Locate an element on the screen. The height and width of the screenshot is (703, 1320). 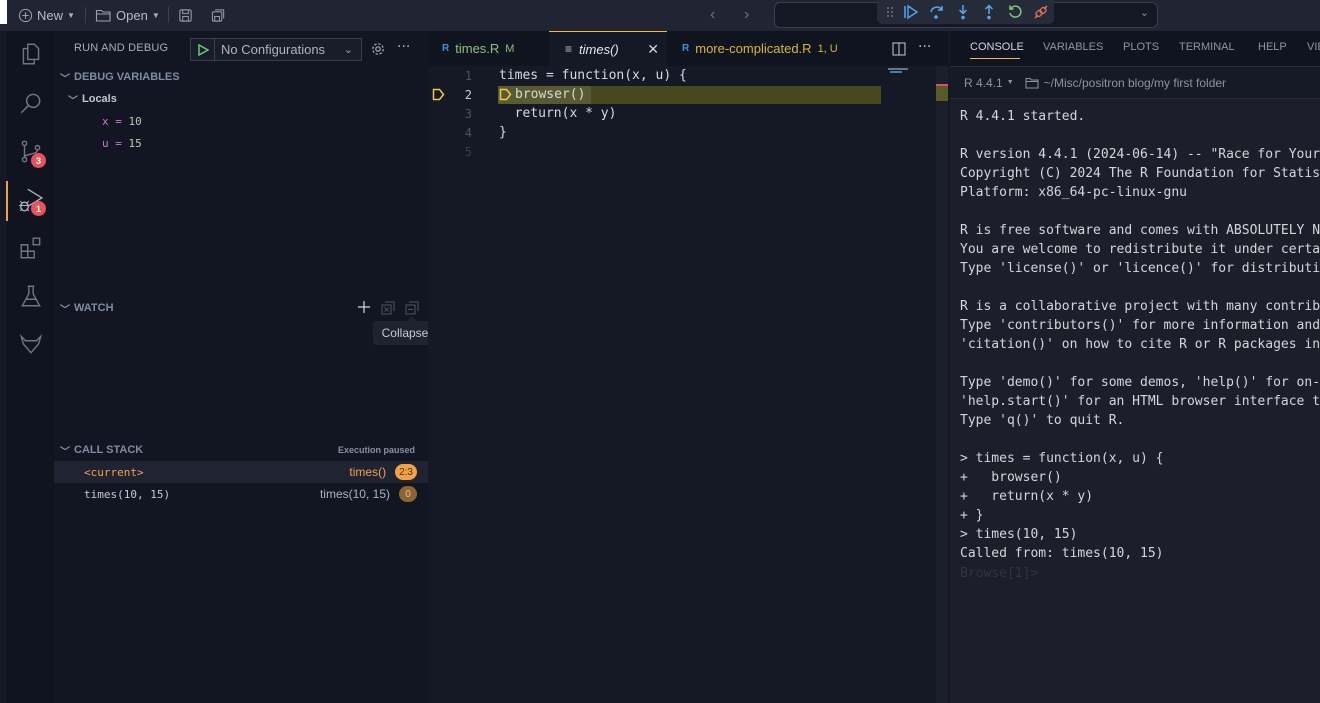
editor-more-actions-button: ··· is located at coordinates (924, 47).